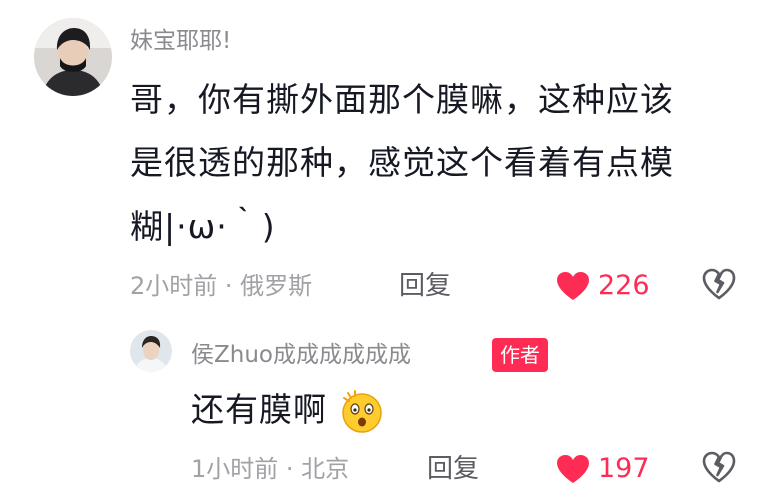 This screenshot has width=777, height=500. What do you see at coordinates (73, 57) in the screenshot?
I see `commenter-avatar` at bounding box center [73, 57].